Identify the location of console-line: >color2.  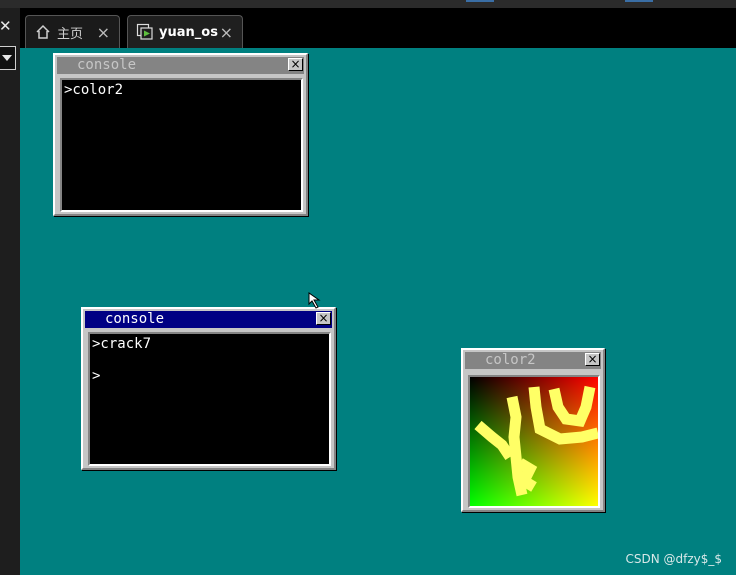
(94, 90).